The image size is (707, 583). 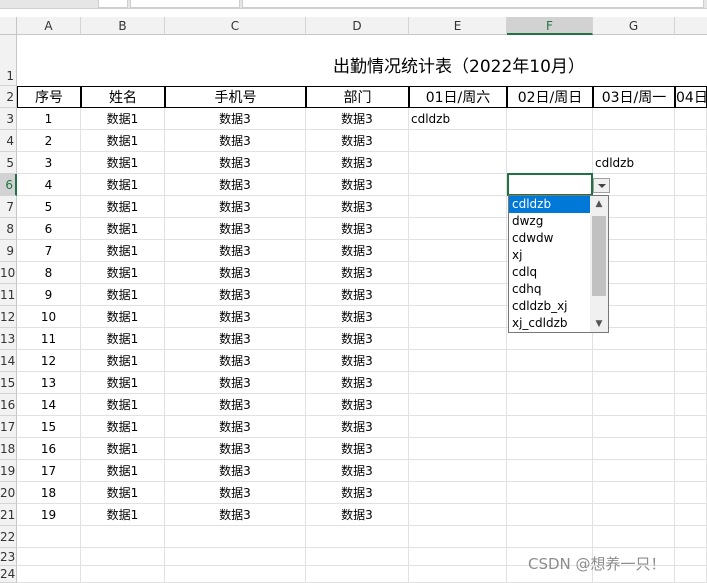 What do you see at coordinates (8, 427) in the screenshot?
I see `row-header-17: 17` at bounding box center [8, 427].